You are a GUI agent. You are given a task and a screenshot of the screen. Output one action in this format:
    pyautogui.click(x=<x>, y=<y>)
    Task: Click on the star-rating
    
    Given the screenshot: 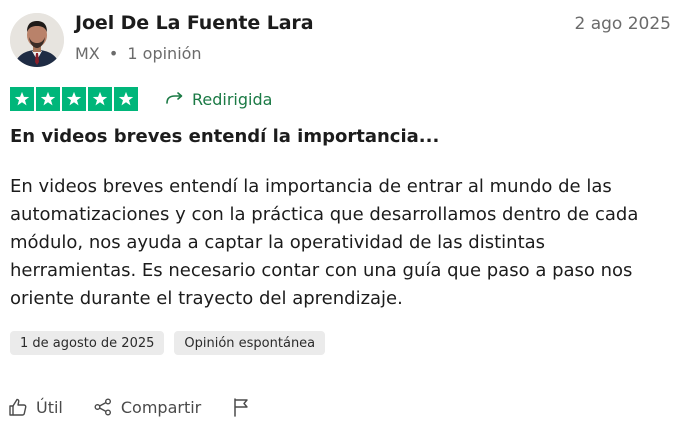 What is the action you would take?
    pyautogui.click(x=74, y=99)
    